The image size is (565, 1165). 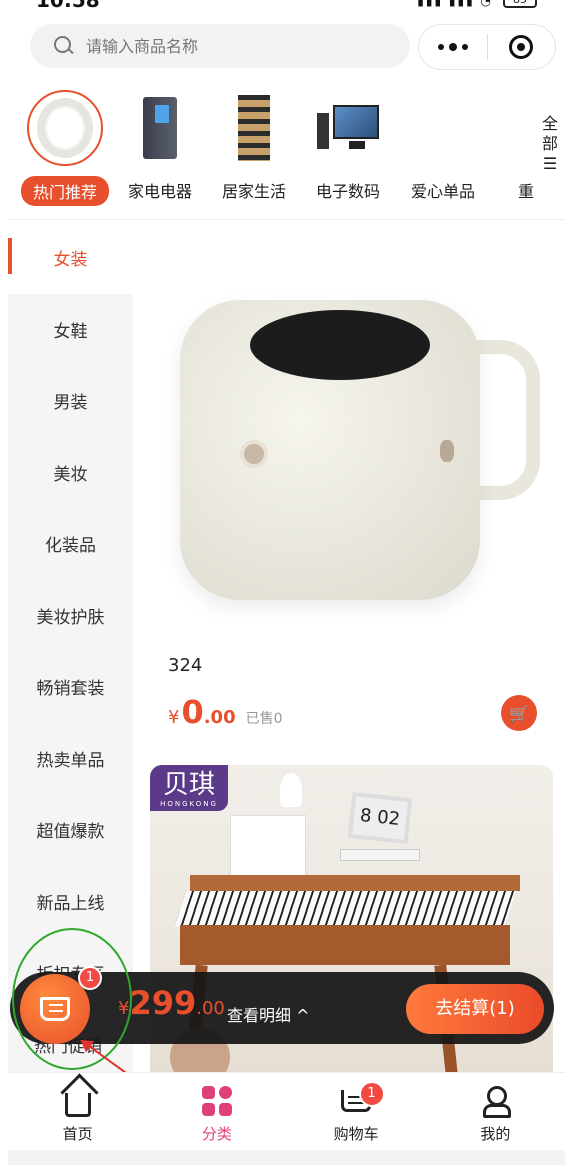 I want to click on more-menu-icon, so click(x=453, y=46).